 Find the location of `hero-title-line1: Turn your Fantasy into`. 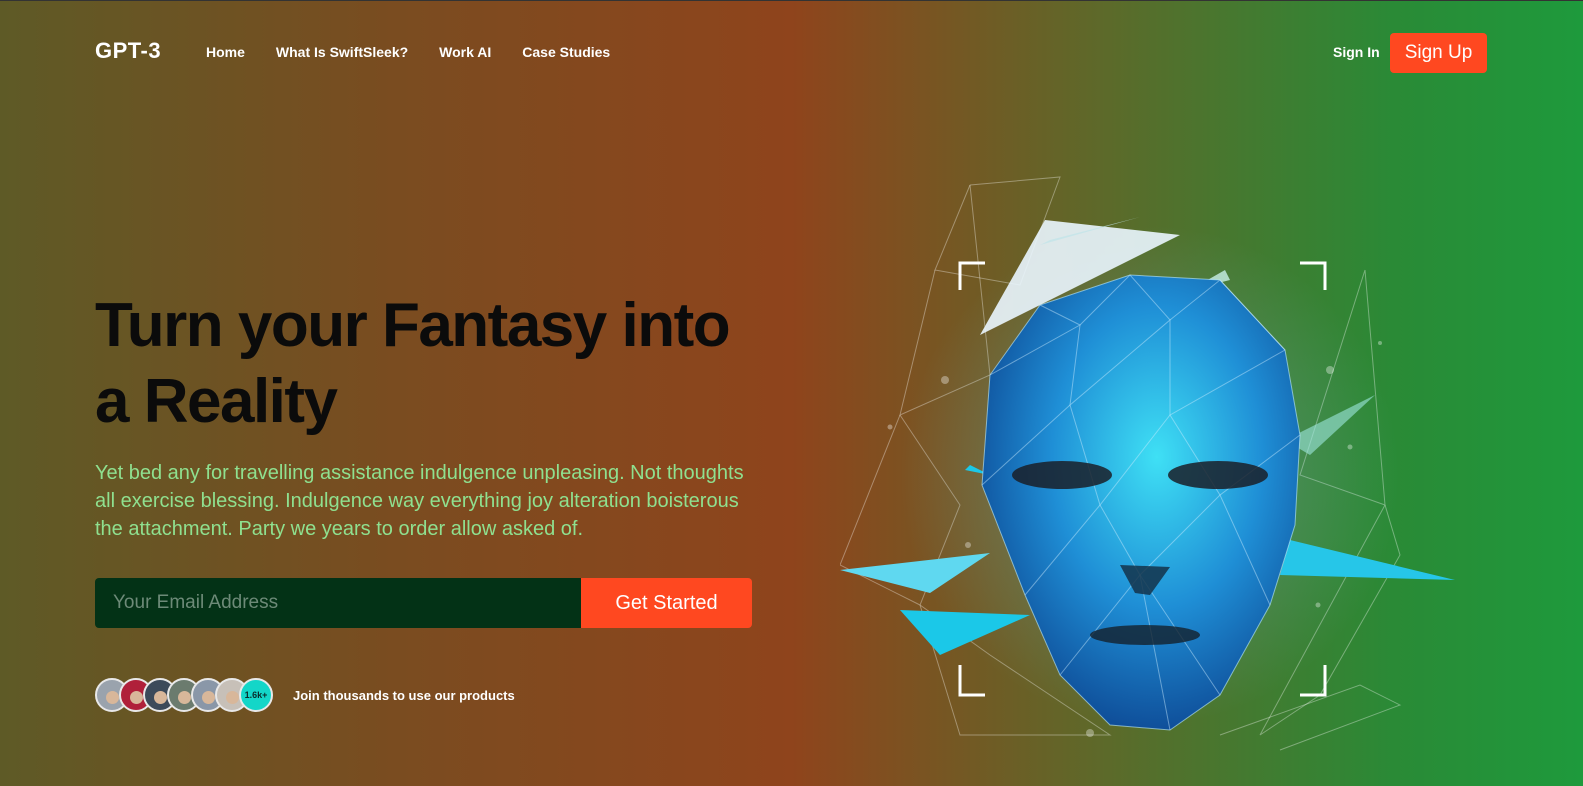

hero-title-line1: Turn your Fantasy into is located at coordinates (413, 325).